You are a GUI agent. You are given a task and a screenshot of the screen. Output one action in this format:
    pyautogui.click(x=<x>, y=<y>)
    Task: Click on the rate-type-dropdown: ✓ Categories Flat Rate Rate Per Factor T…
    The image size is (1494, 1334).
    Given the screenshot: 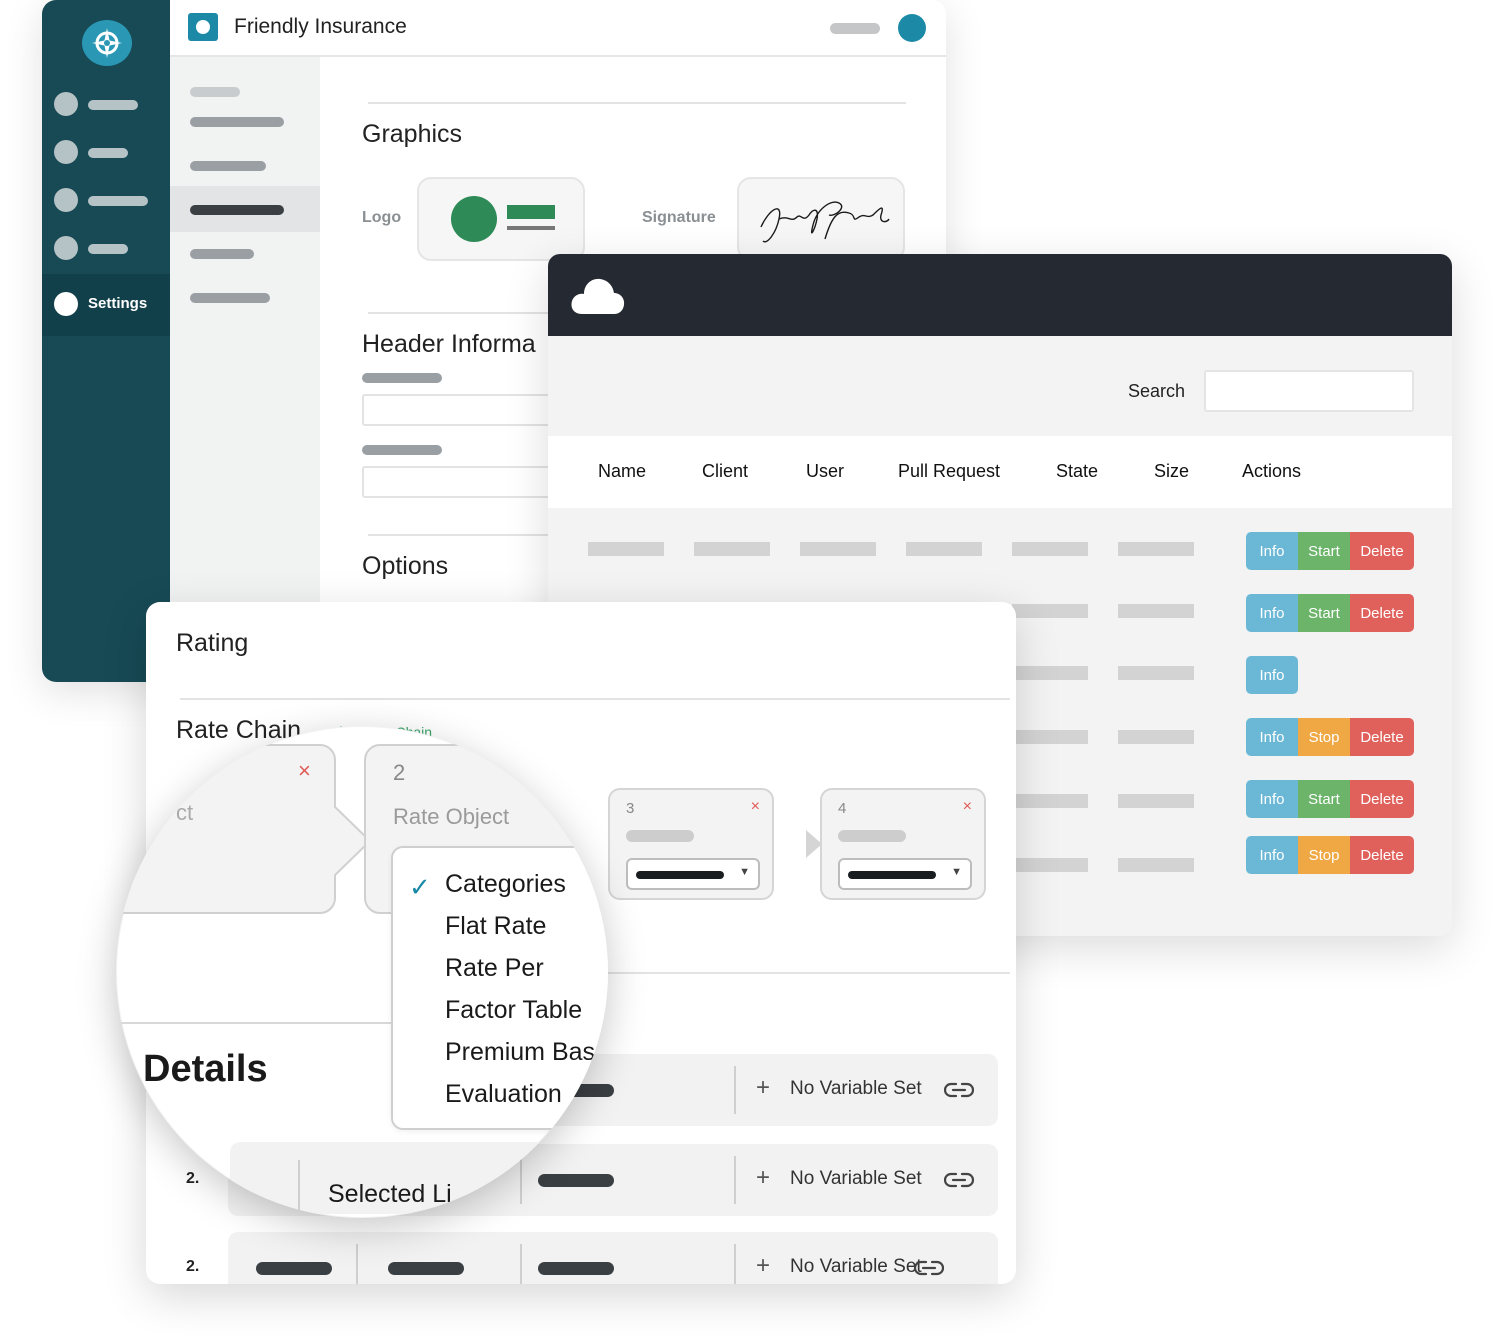 What is the action you would take?
    pyautogui.click(x=499, y=988)
    